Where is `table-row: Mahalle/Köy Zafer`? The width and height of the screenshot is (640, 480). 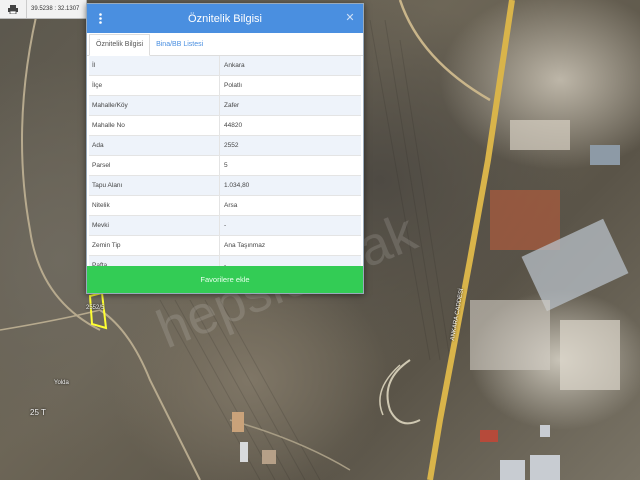
table-row: Mahalle/Köy Zafer is located at coordinates (225, 106).